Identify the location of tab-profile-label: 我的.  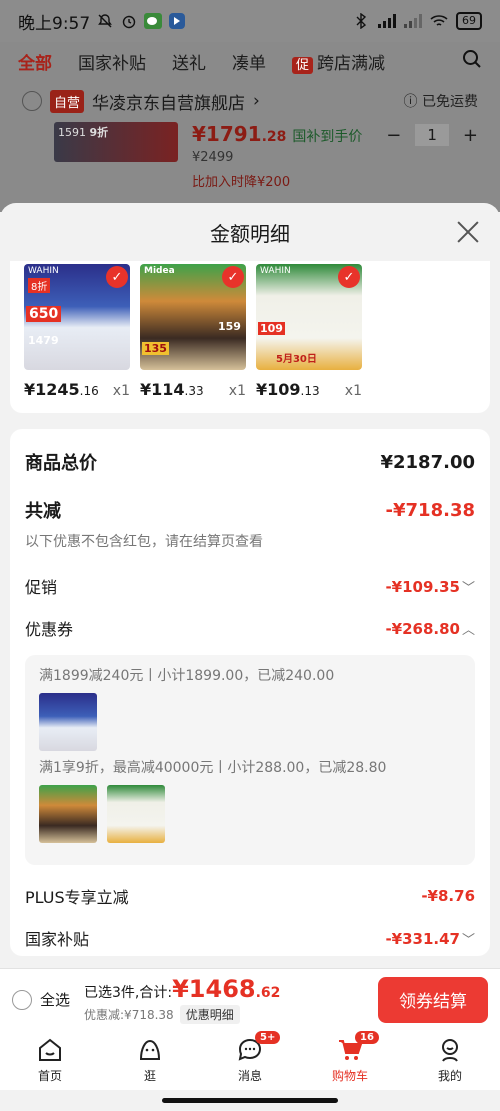
(449, 1075).